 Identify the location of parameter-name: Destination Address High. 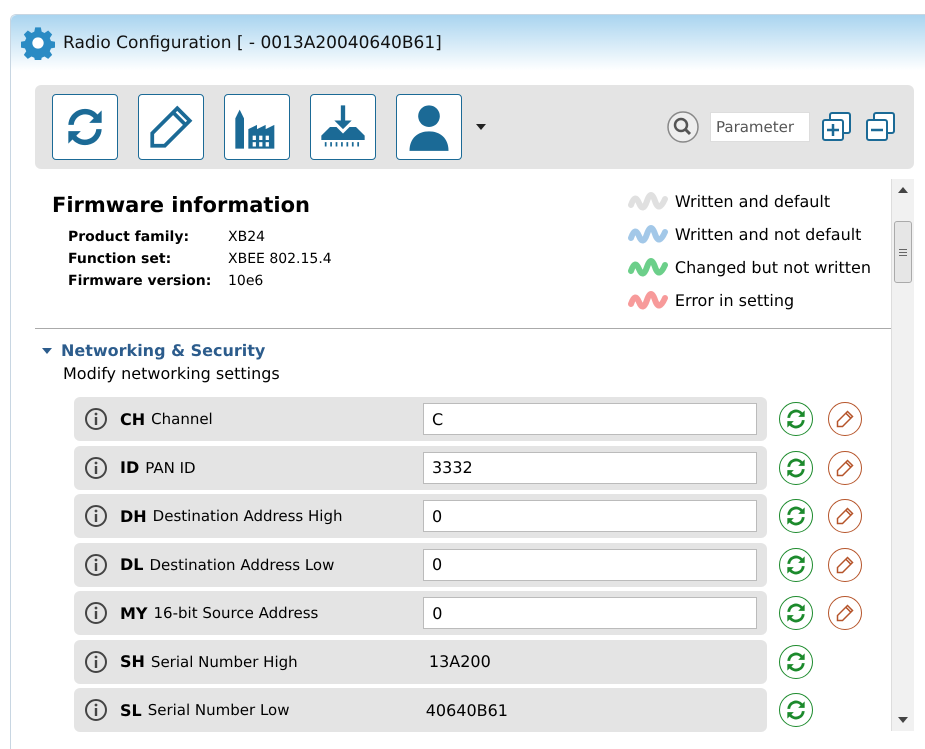
(248, 516).